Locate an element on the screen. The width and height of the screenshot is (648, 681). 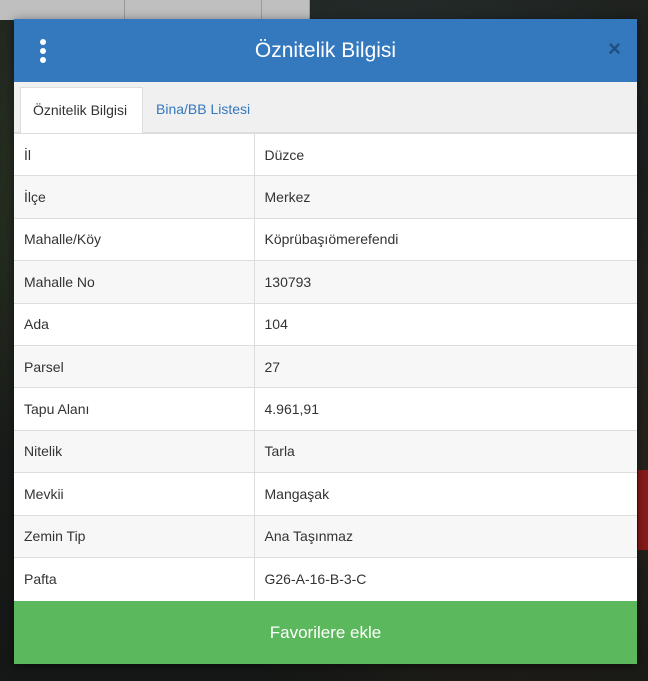
table-row: İl Düzce is located at coordinates (325, 154).